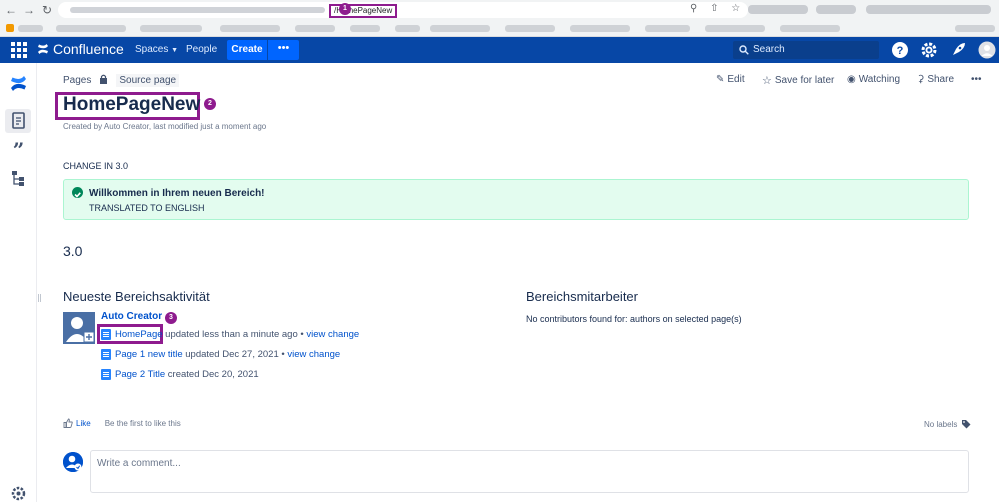  I want to click on author-name-link: Auto Creator, so click(131, 316).